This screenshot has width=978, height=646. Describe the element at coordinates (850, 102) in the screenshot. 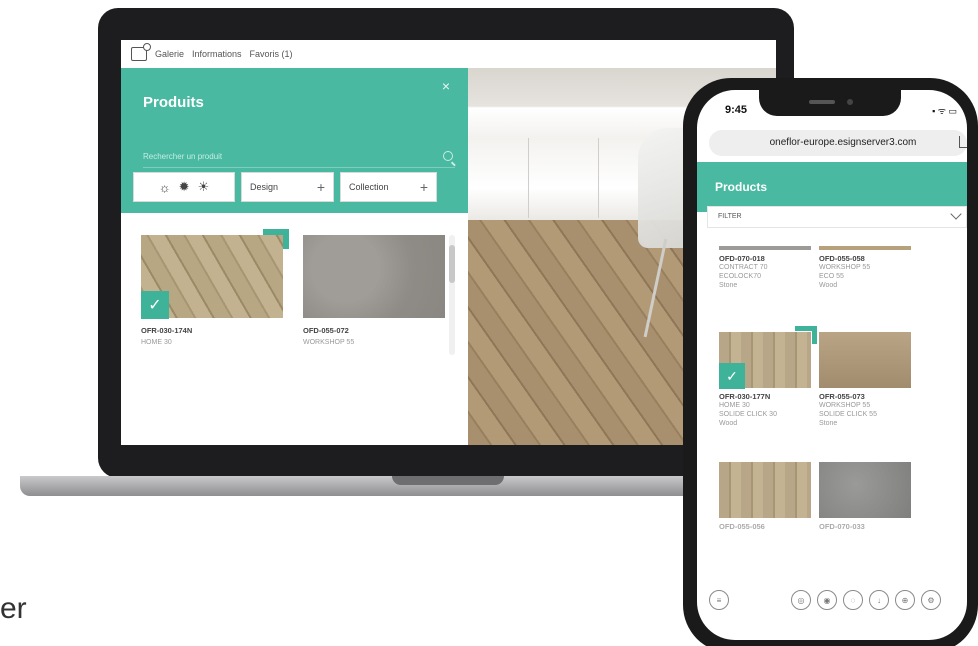

I see `camera` at that location.